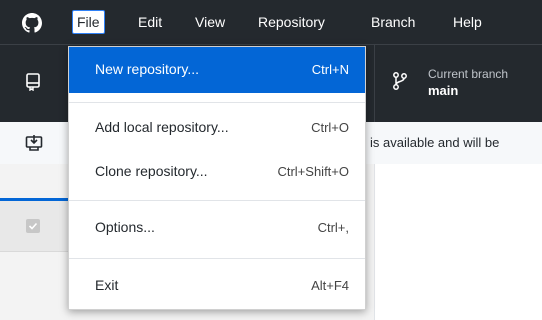 This screenshot has width=542, height=320. I want to click on menu-item-shortcut: Ctrl+,, so click(333, 227).